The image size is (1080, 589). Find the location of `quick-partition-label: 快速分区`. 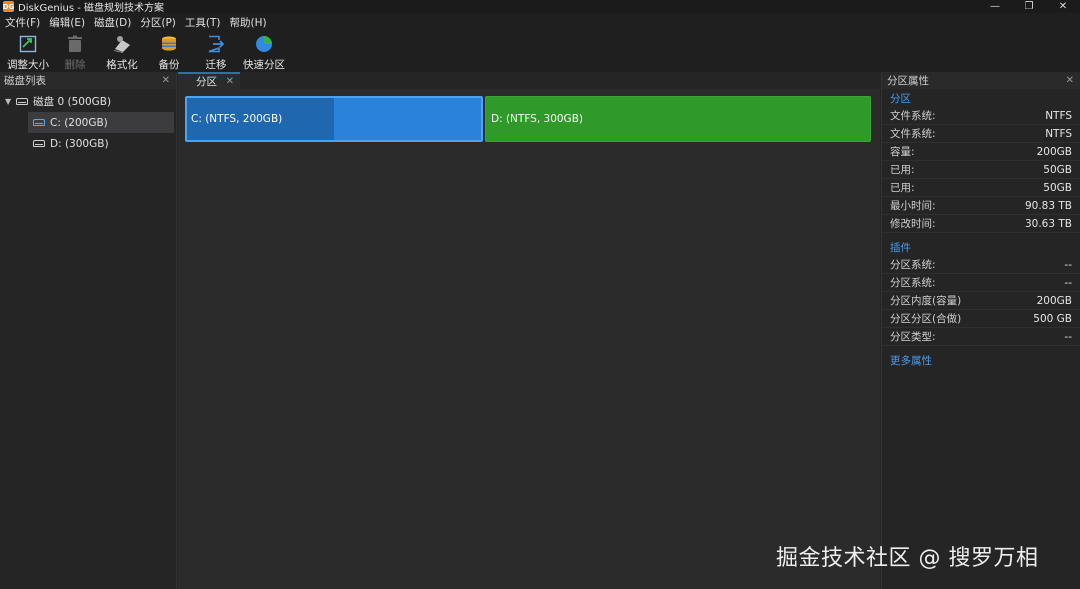

quick-partition-label: 快速分区 is located at coordinates (264, 65).